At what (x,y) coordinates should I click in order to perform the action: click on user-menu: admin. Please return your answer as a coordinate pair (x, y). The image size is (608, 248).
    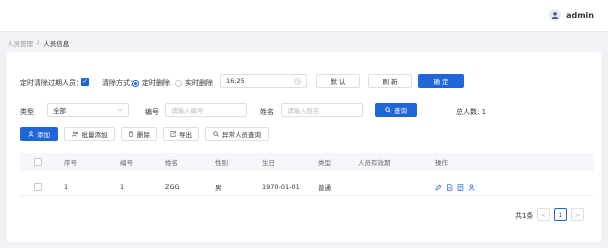
    Looking at the image, I should click on (571, 15).